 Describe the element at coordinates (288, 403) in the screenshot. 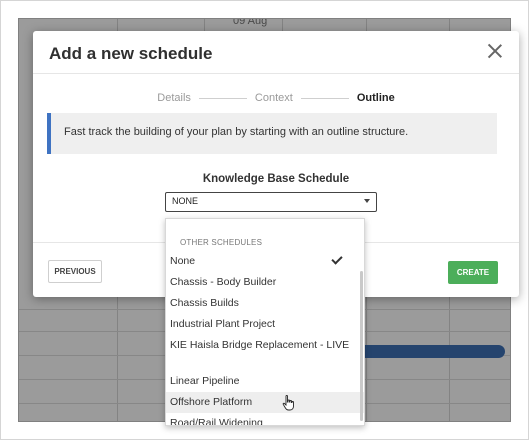

I see `hand-pointer-icon` at that location.